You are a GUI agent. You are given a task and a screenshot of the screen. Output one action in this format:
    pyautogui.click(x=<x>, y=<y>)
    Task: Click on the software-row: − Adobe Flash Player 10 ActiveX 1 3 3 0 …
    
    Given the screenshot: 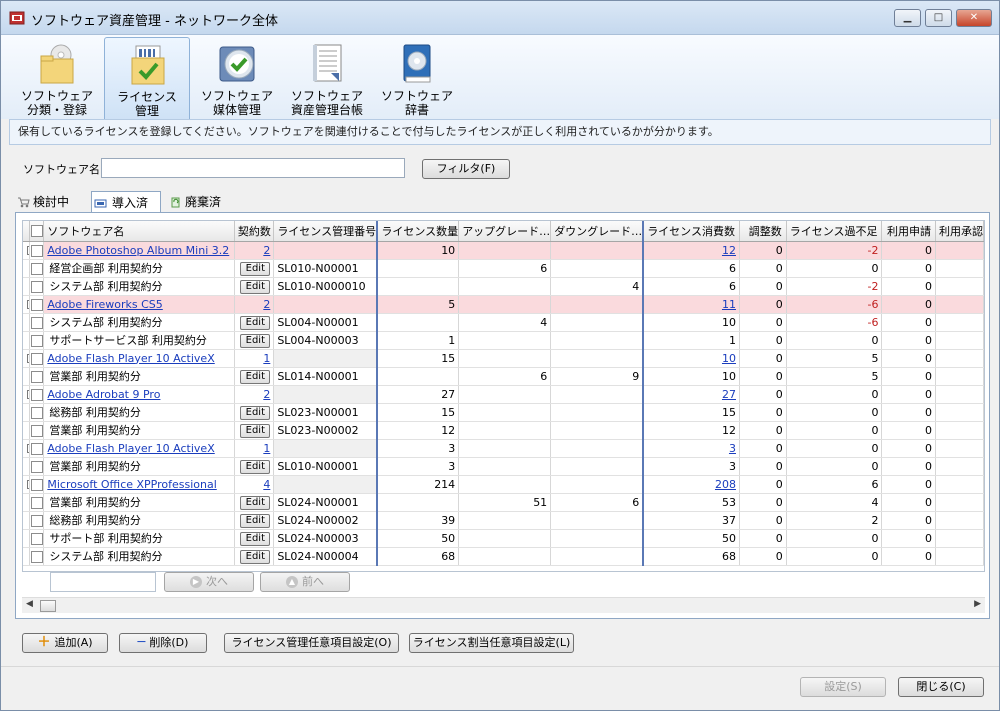 What is the action you would take?
    pyautogui.click(x=503, y=448)
    